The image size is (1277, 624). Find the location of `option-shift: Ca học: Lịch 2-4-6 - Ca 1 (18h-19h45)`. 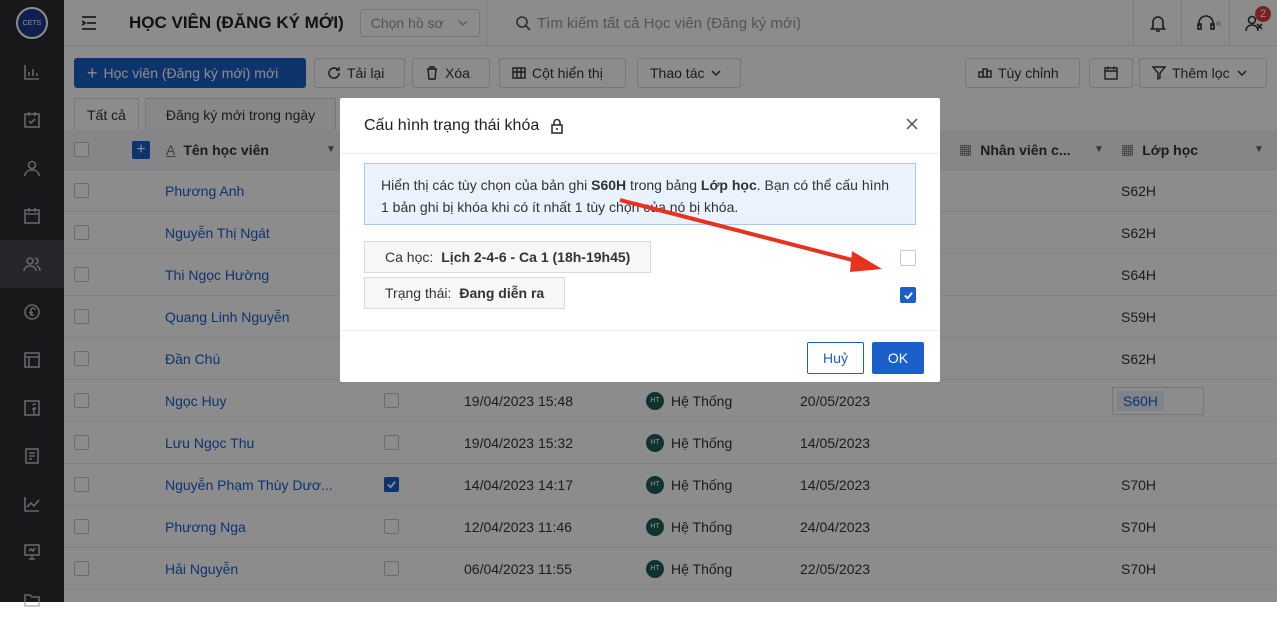

option-shift: Ca học: Lịch 2-4-6 - Ca 1 (18h-19h45) is located at coordinates (508, 257).